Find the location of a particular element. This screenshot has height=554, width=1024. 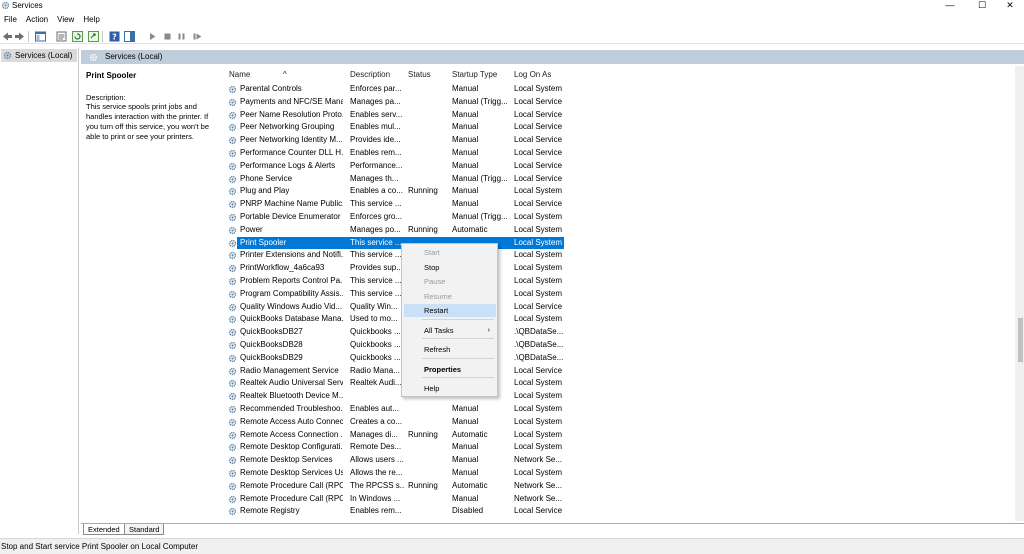

help-icon: ? is located at coordinates (114, 36).